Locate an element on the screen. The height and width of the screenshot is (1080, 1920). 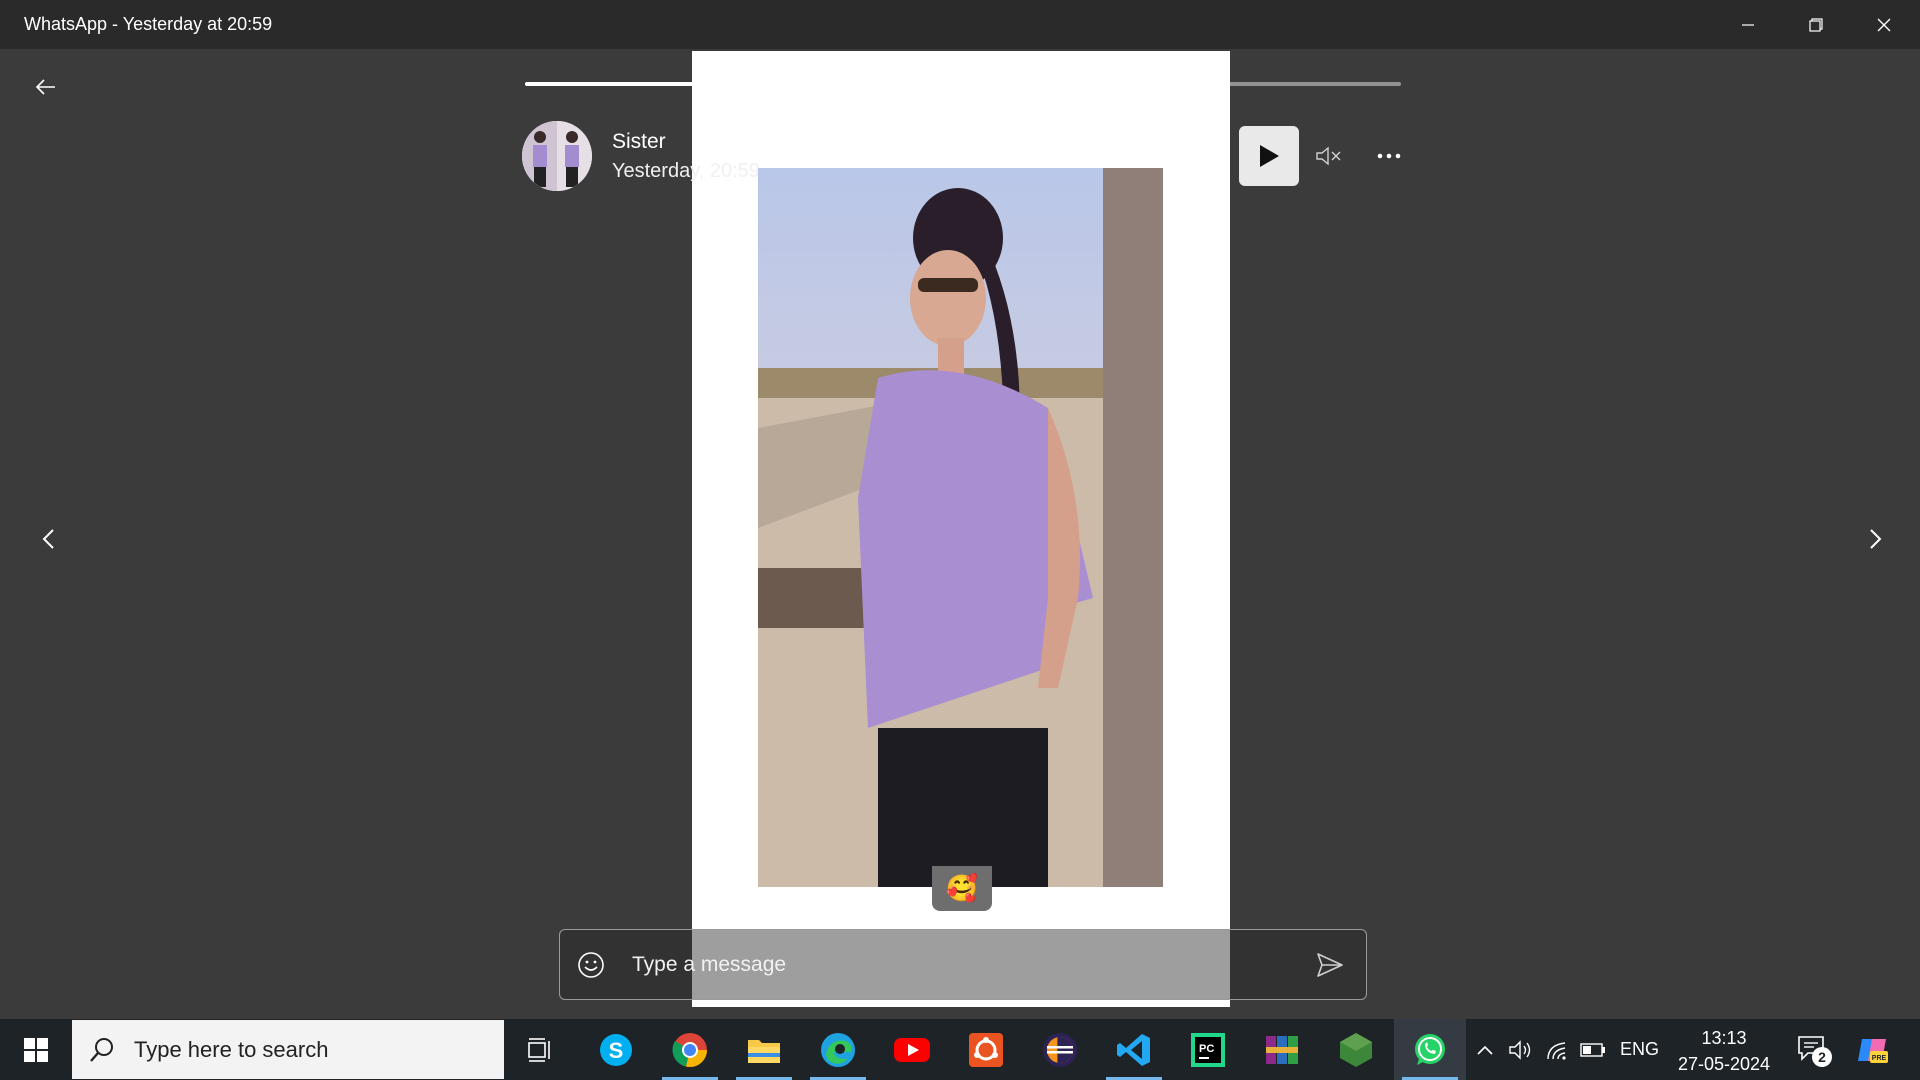
input-language: ENG is located at coordinates (1639, 1049).